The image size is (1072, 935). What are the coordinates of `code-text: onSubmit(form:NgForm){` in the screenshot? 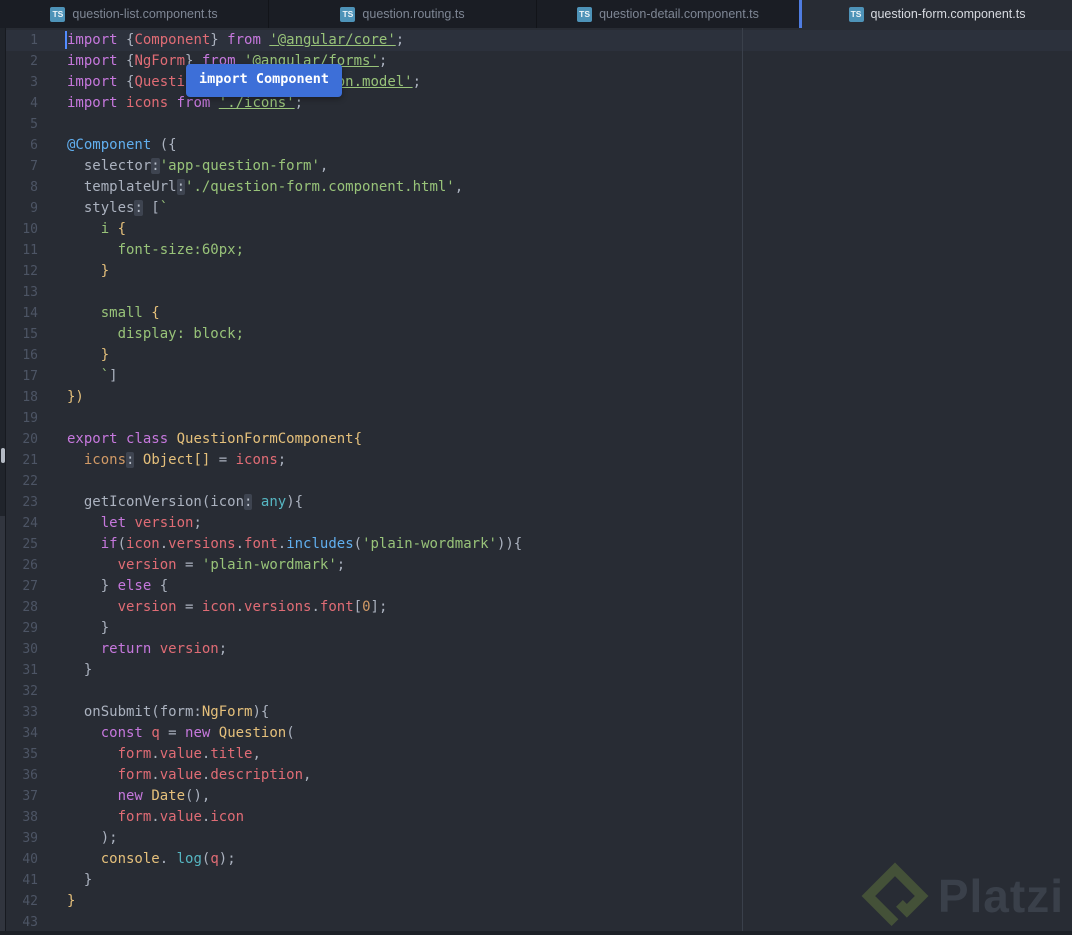 It's located at (168, 712).